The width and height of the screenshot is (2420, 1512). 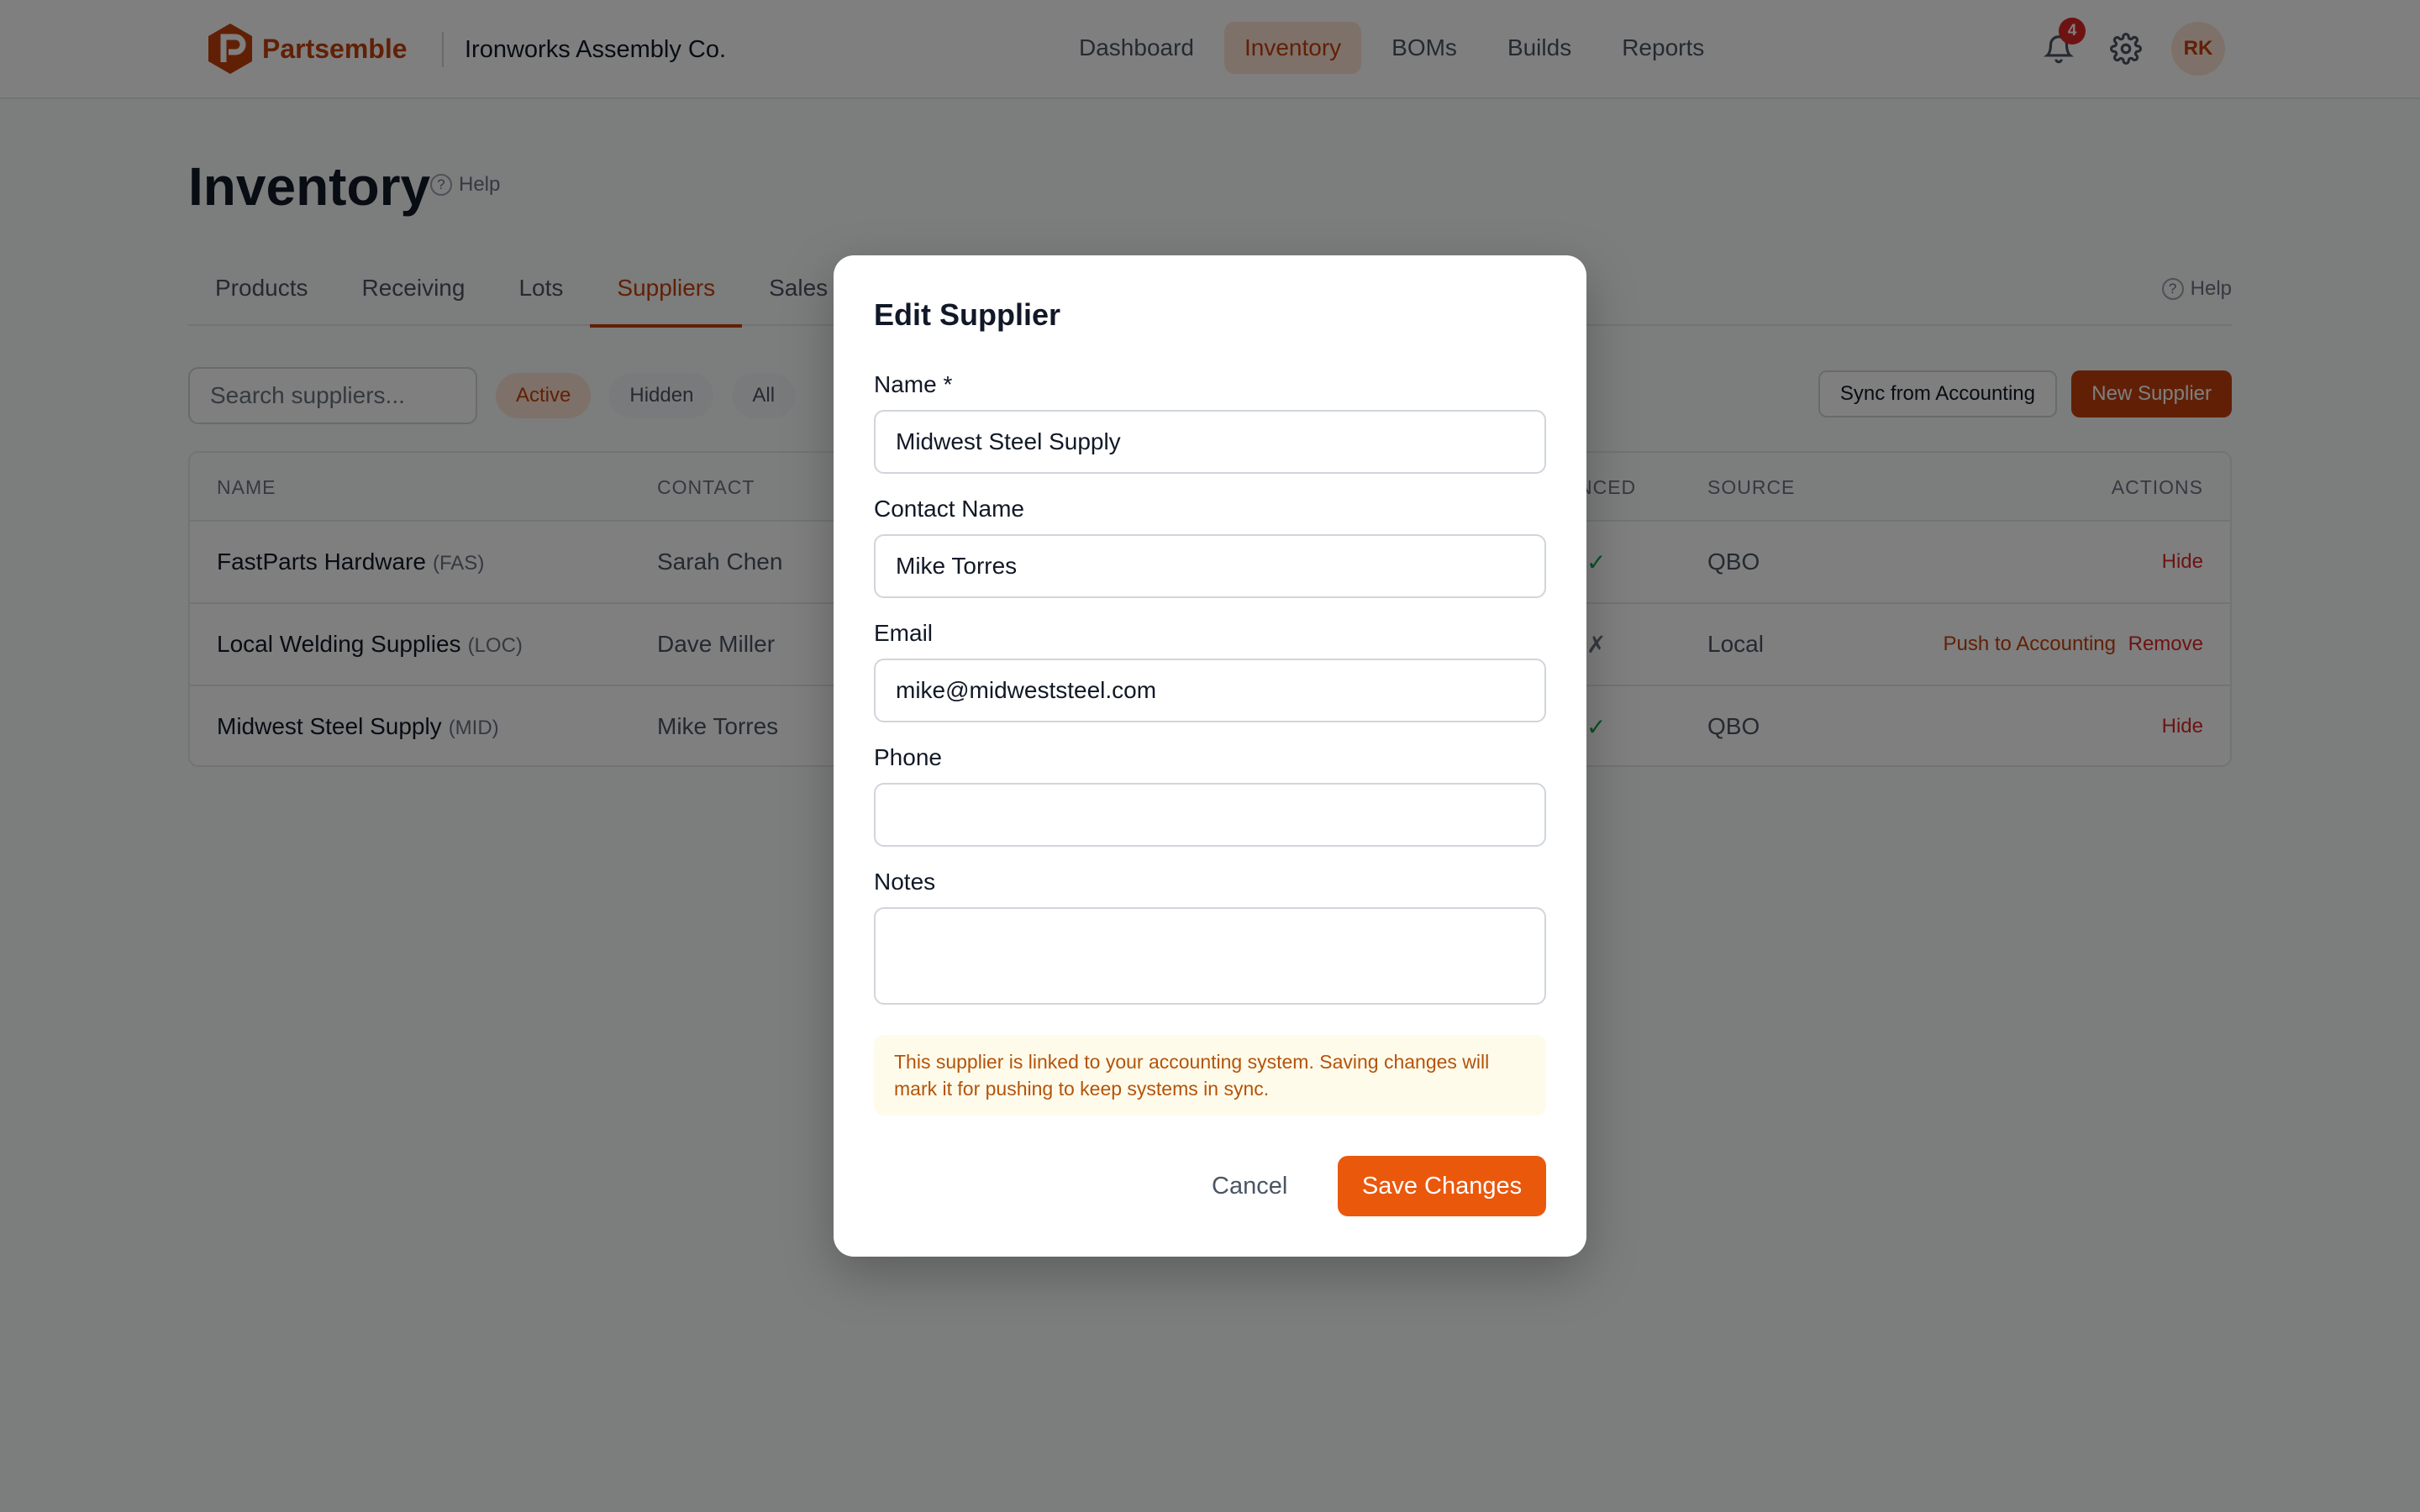 What do you see at coordinates (1210, 566) in the screenshot?
I see `contact-name-field` at bounding box center [1210, 566].